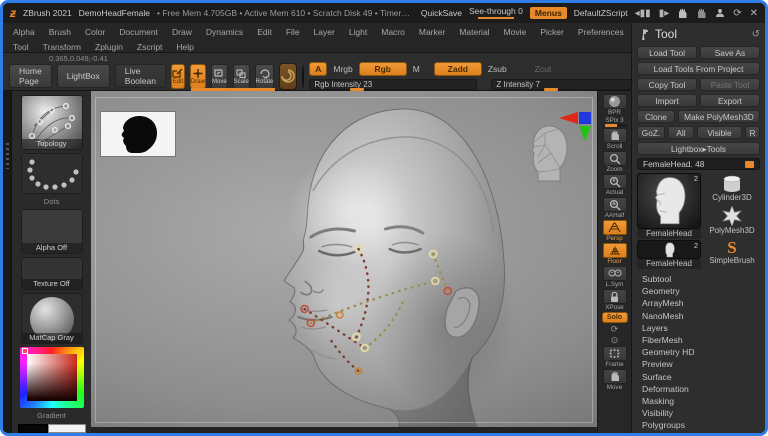 This screenshot has width=768, height=436. Describe the element at coordinates (303, 76) in the screenshot. I see `current-material-sphere` at that location.